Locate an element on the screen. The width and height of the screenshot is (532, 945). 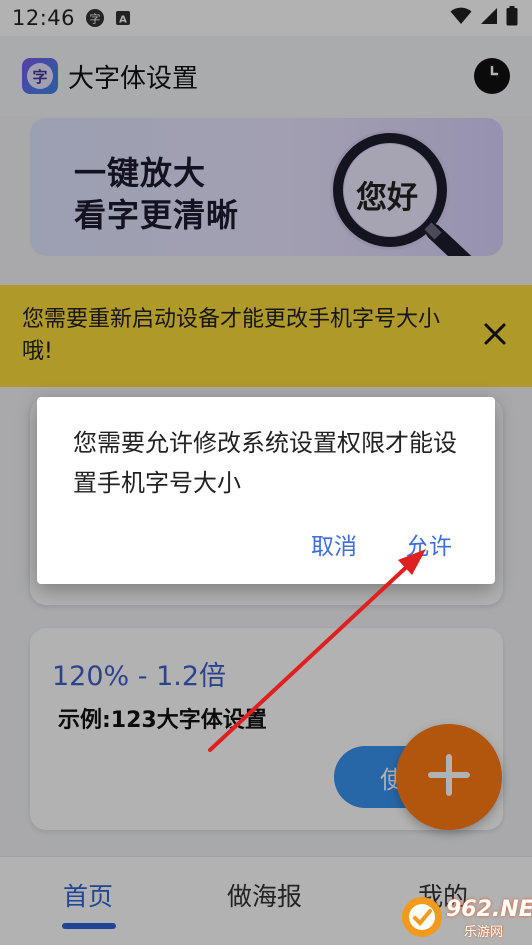
allow-button: 允许 is located at coordinates (429, 544).